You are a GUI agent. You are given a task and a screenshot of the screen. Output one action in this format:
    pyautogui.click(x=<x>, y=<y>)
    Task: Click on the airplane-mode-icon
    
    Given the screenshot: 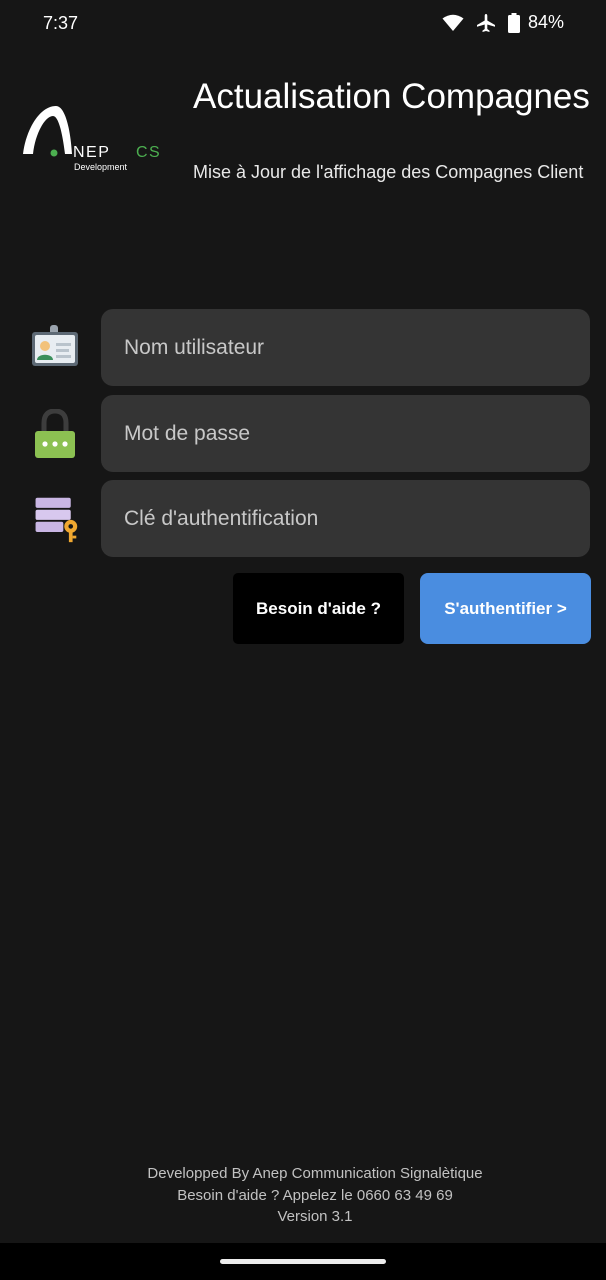 What is the action you would take?
    pyautogui.click(x=485, y=22)
    